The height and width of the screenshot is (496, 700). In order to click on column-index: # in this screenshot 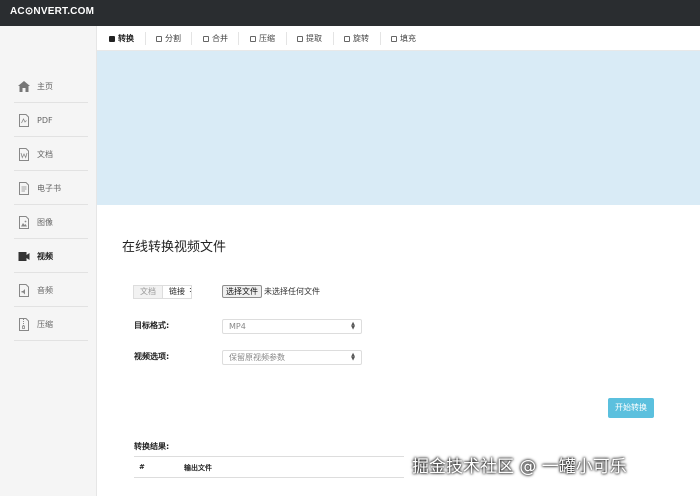, I will do `click(142, 467)`.